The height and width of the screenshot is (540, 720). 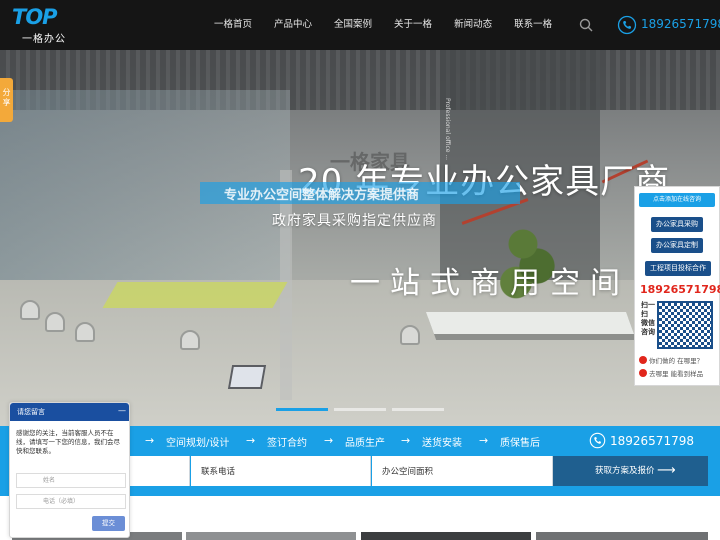 What do you see at coordinates (198, 443) in the screenshot?
I see `step-planning: 空间规划/设计` at bounding box center [198, 443].